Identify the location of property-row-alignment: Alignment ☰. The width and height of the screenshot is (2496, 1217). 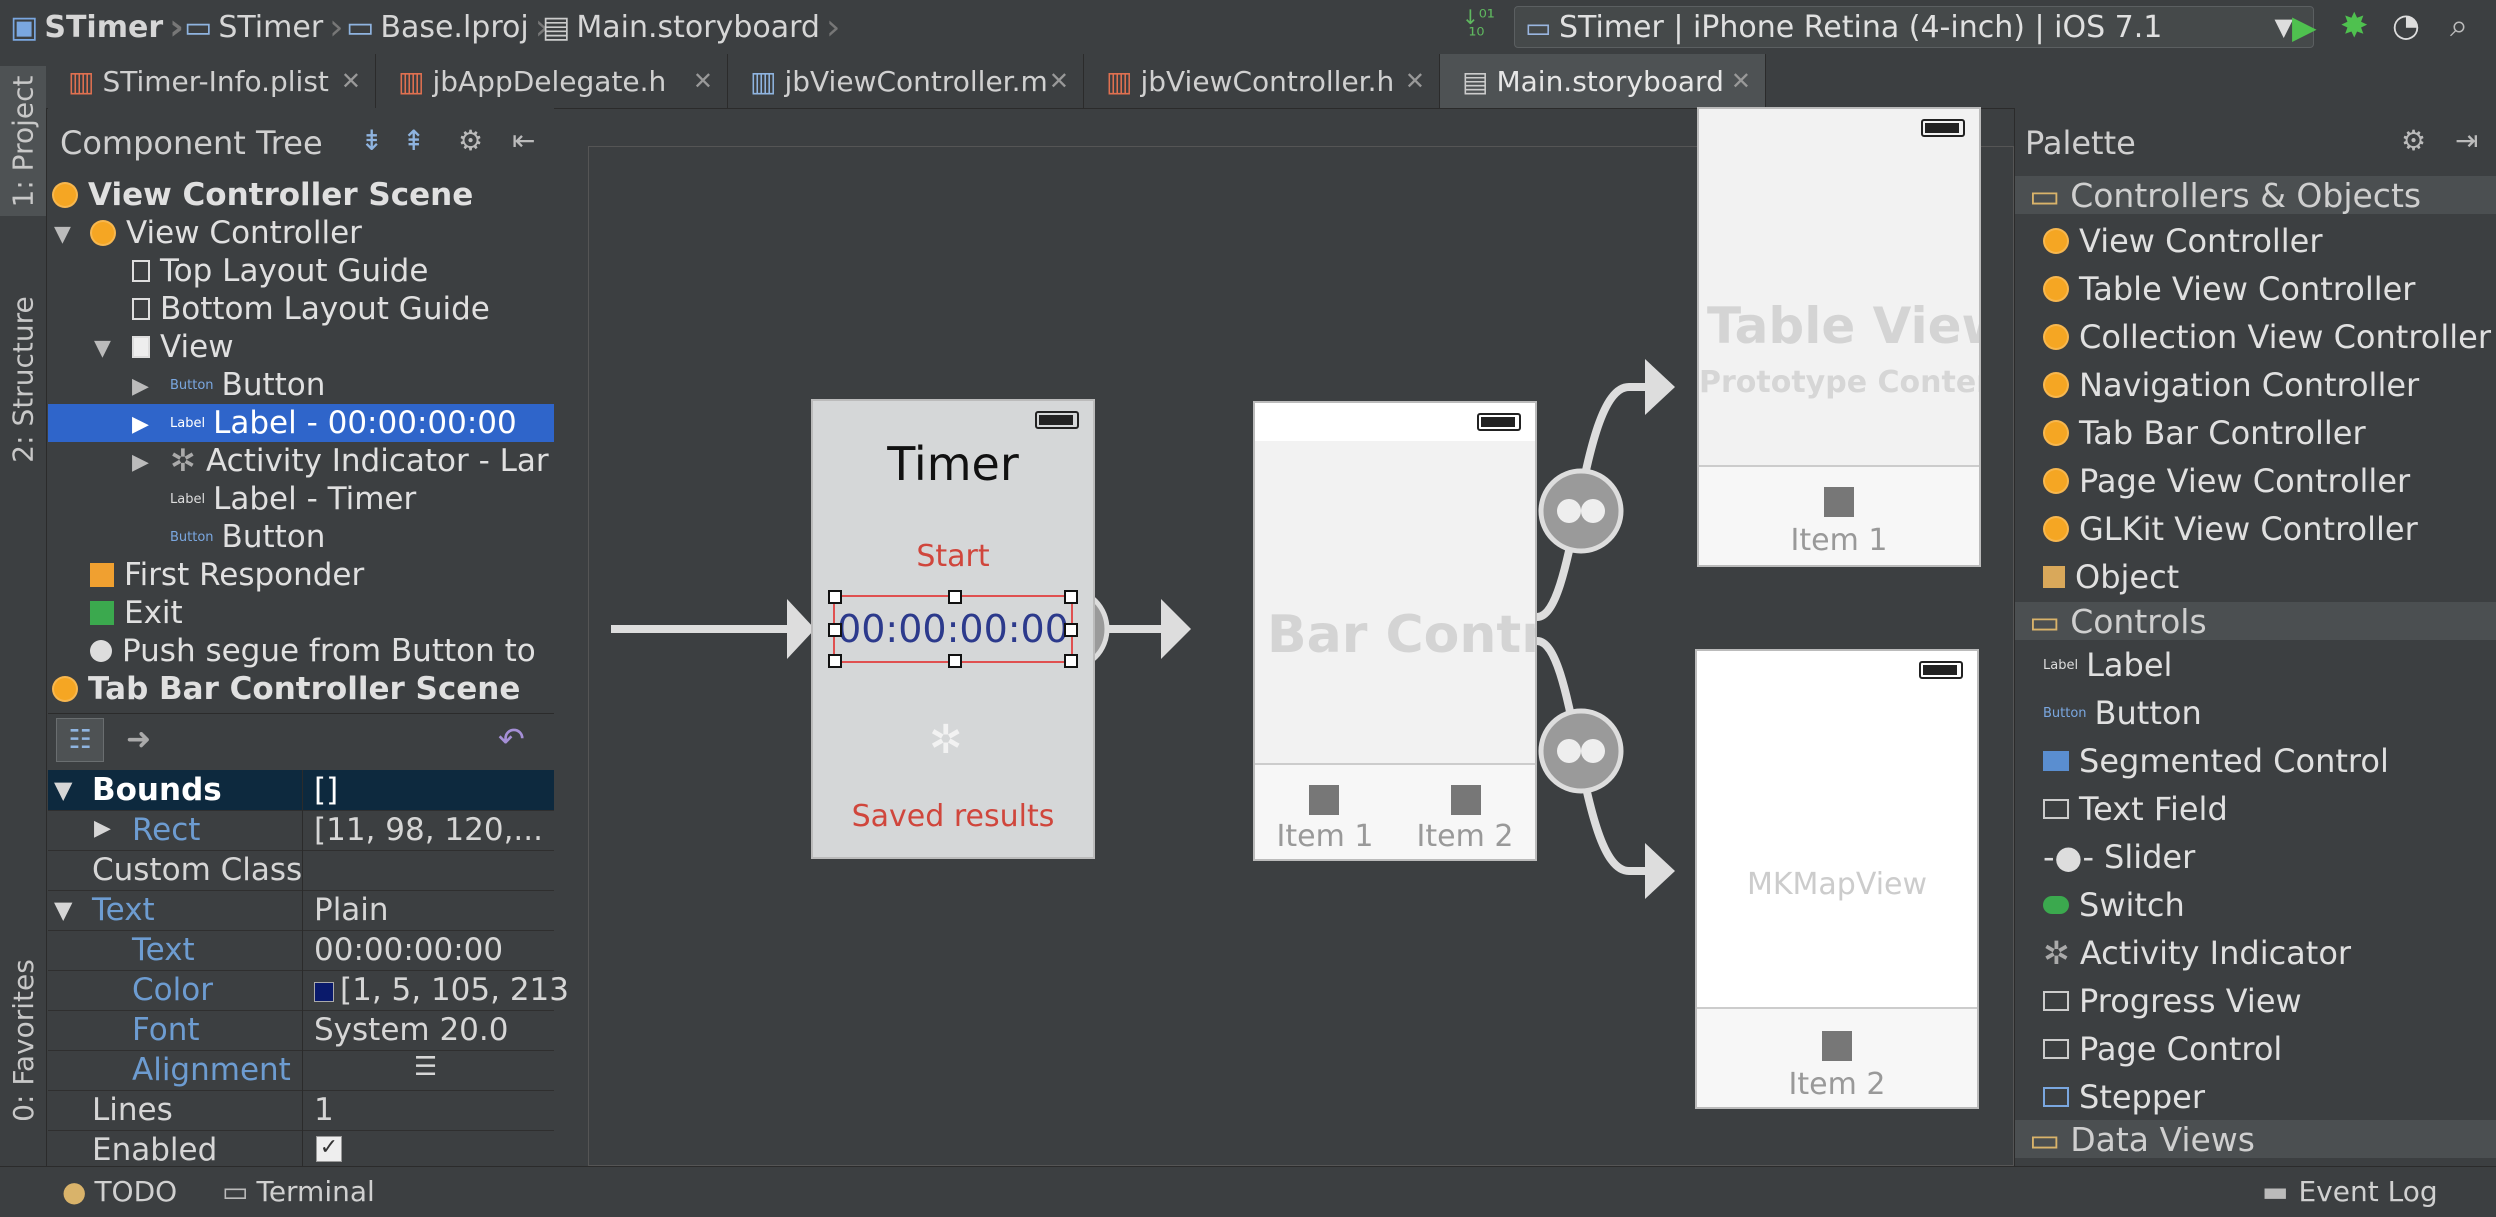
(301, 1070).